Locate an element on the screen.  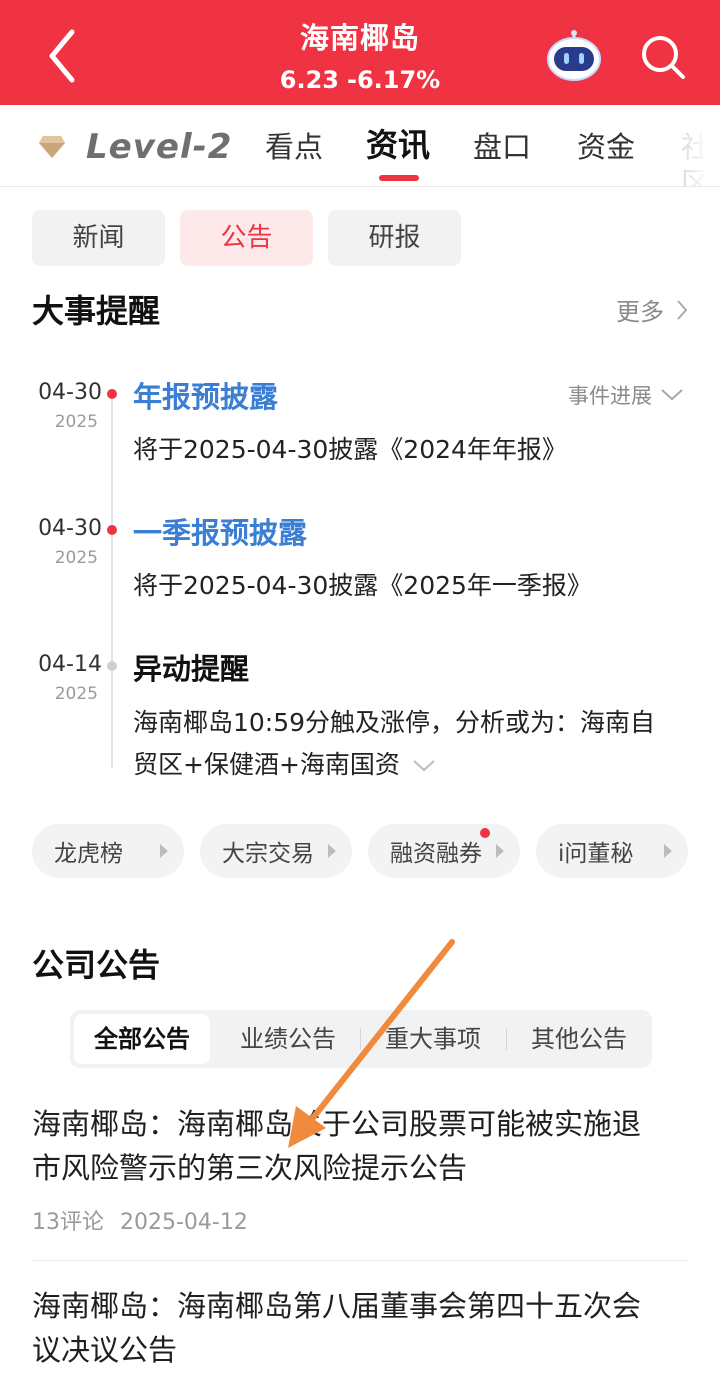
notification-dot is located at coordinates (485, 833).